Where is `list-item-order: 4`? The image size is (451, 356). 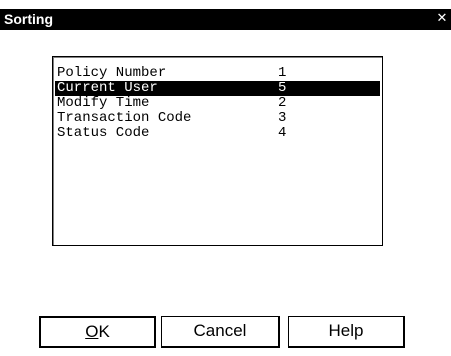 list-item-order: 4 is located at coordinates (282, 133).